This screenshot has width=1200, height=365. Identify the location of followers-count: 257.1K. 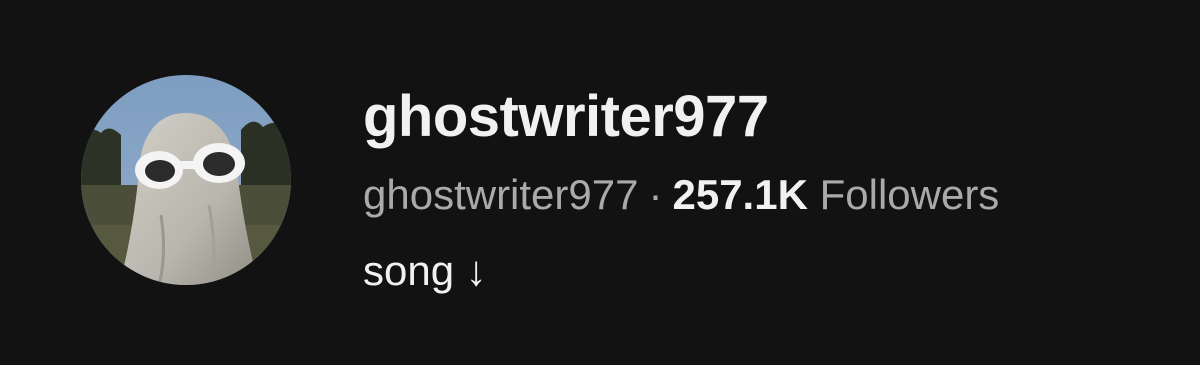
(740, 194).